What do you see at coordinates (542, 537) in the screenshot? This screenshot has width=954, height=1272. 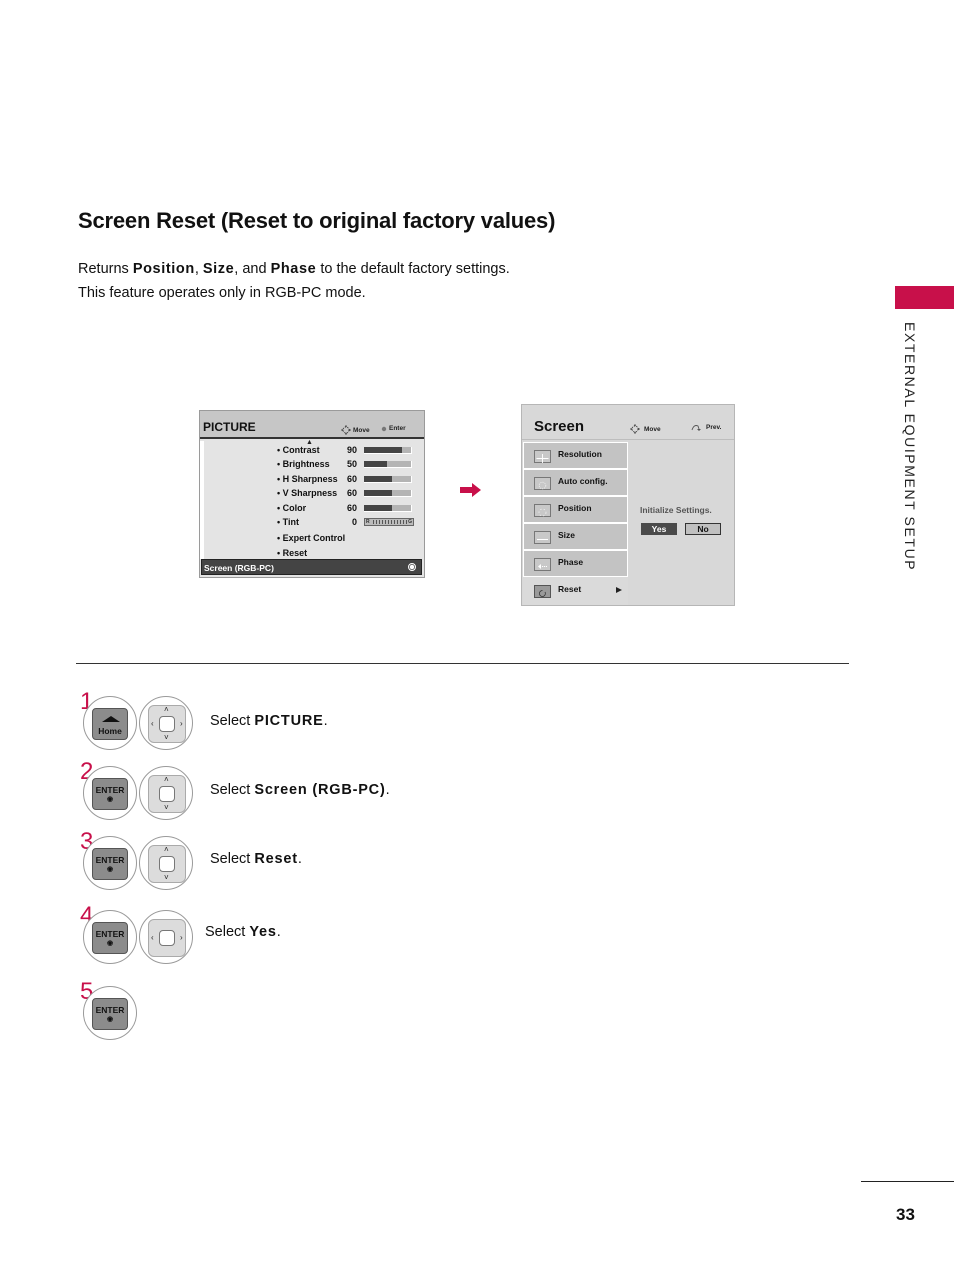 I see `size-icon` at bounding box center [542, 537].